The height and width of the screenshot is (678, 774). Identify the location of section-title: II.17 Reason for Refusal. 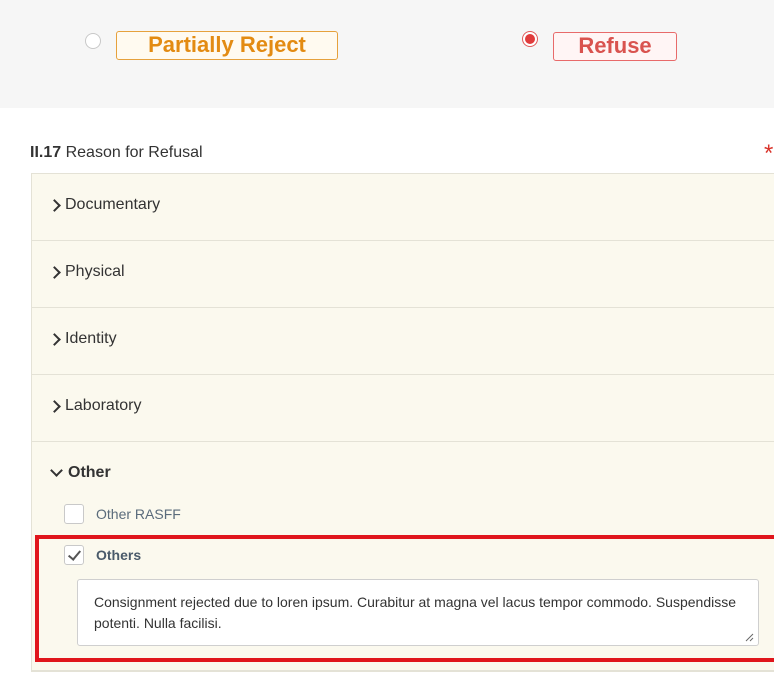
(116, 153).